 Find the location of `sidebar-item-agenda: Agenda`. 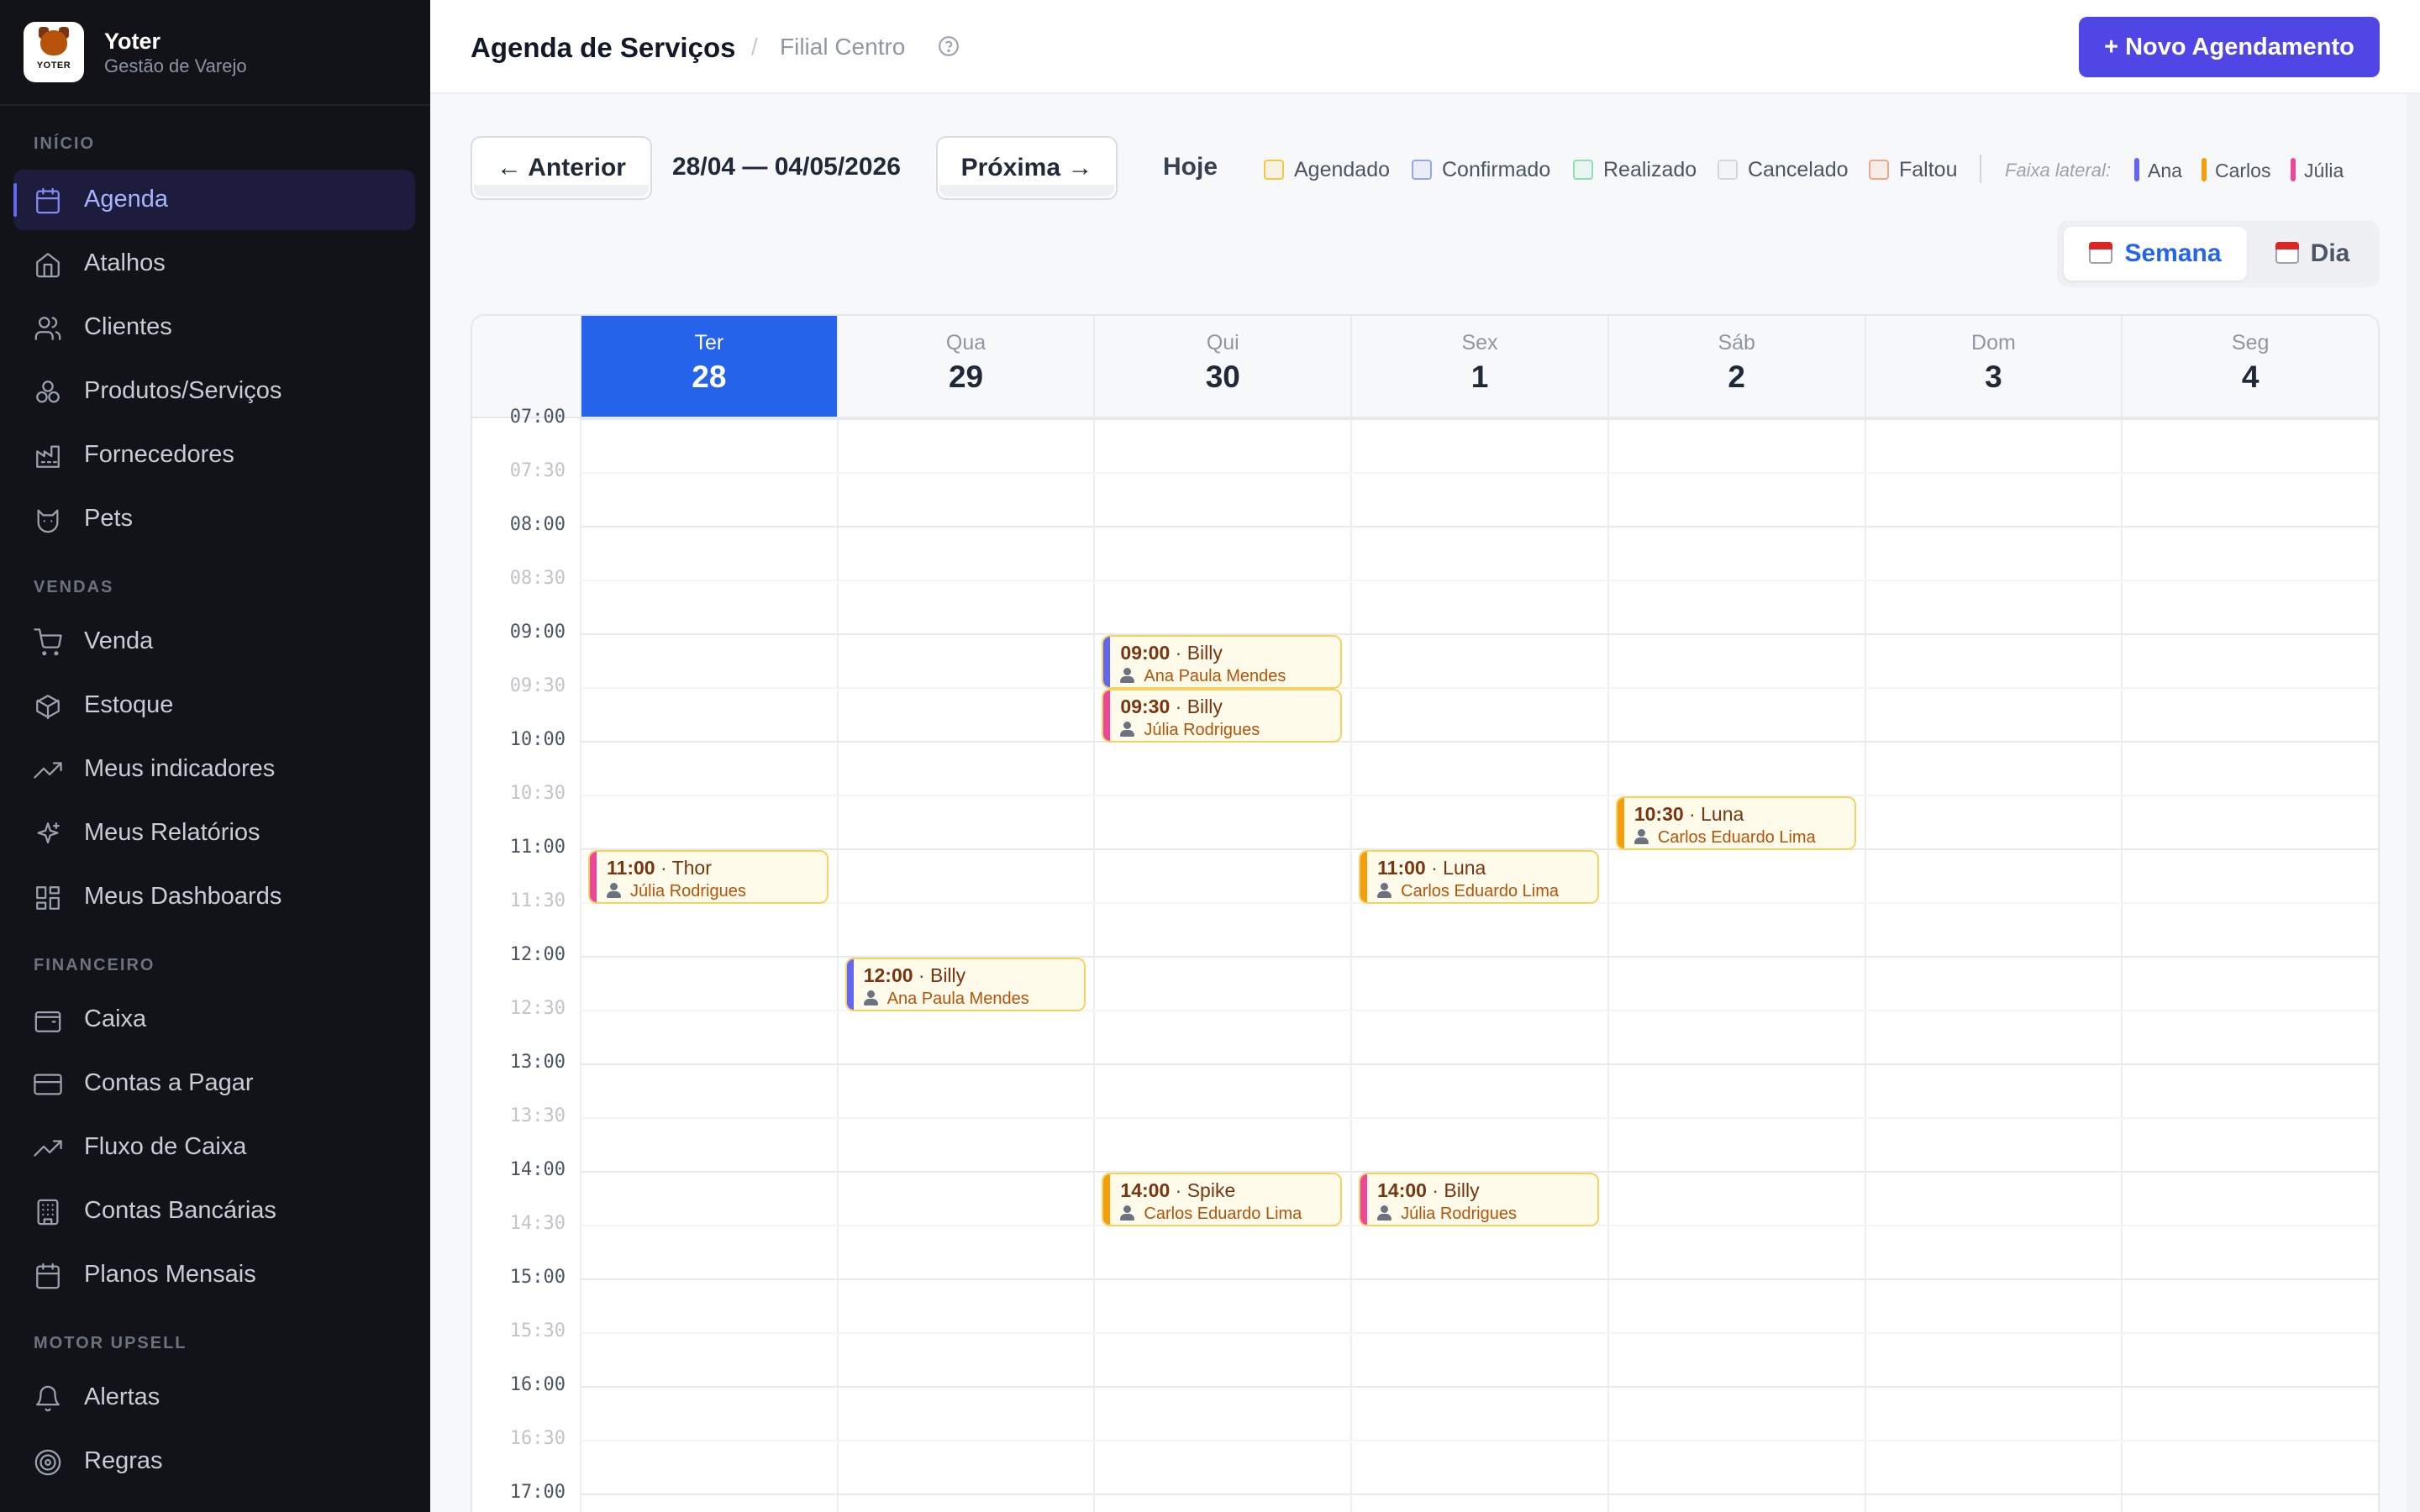

sidebar-item-agenda: Agenda is located at coordinates (214, 200).